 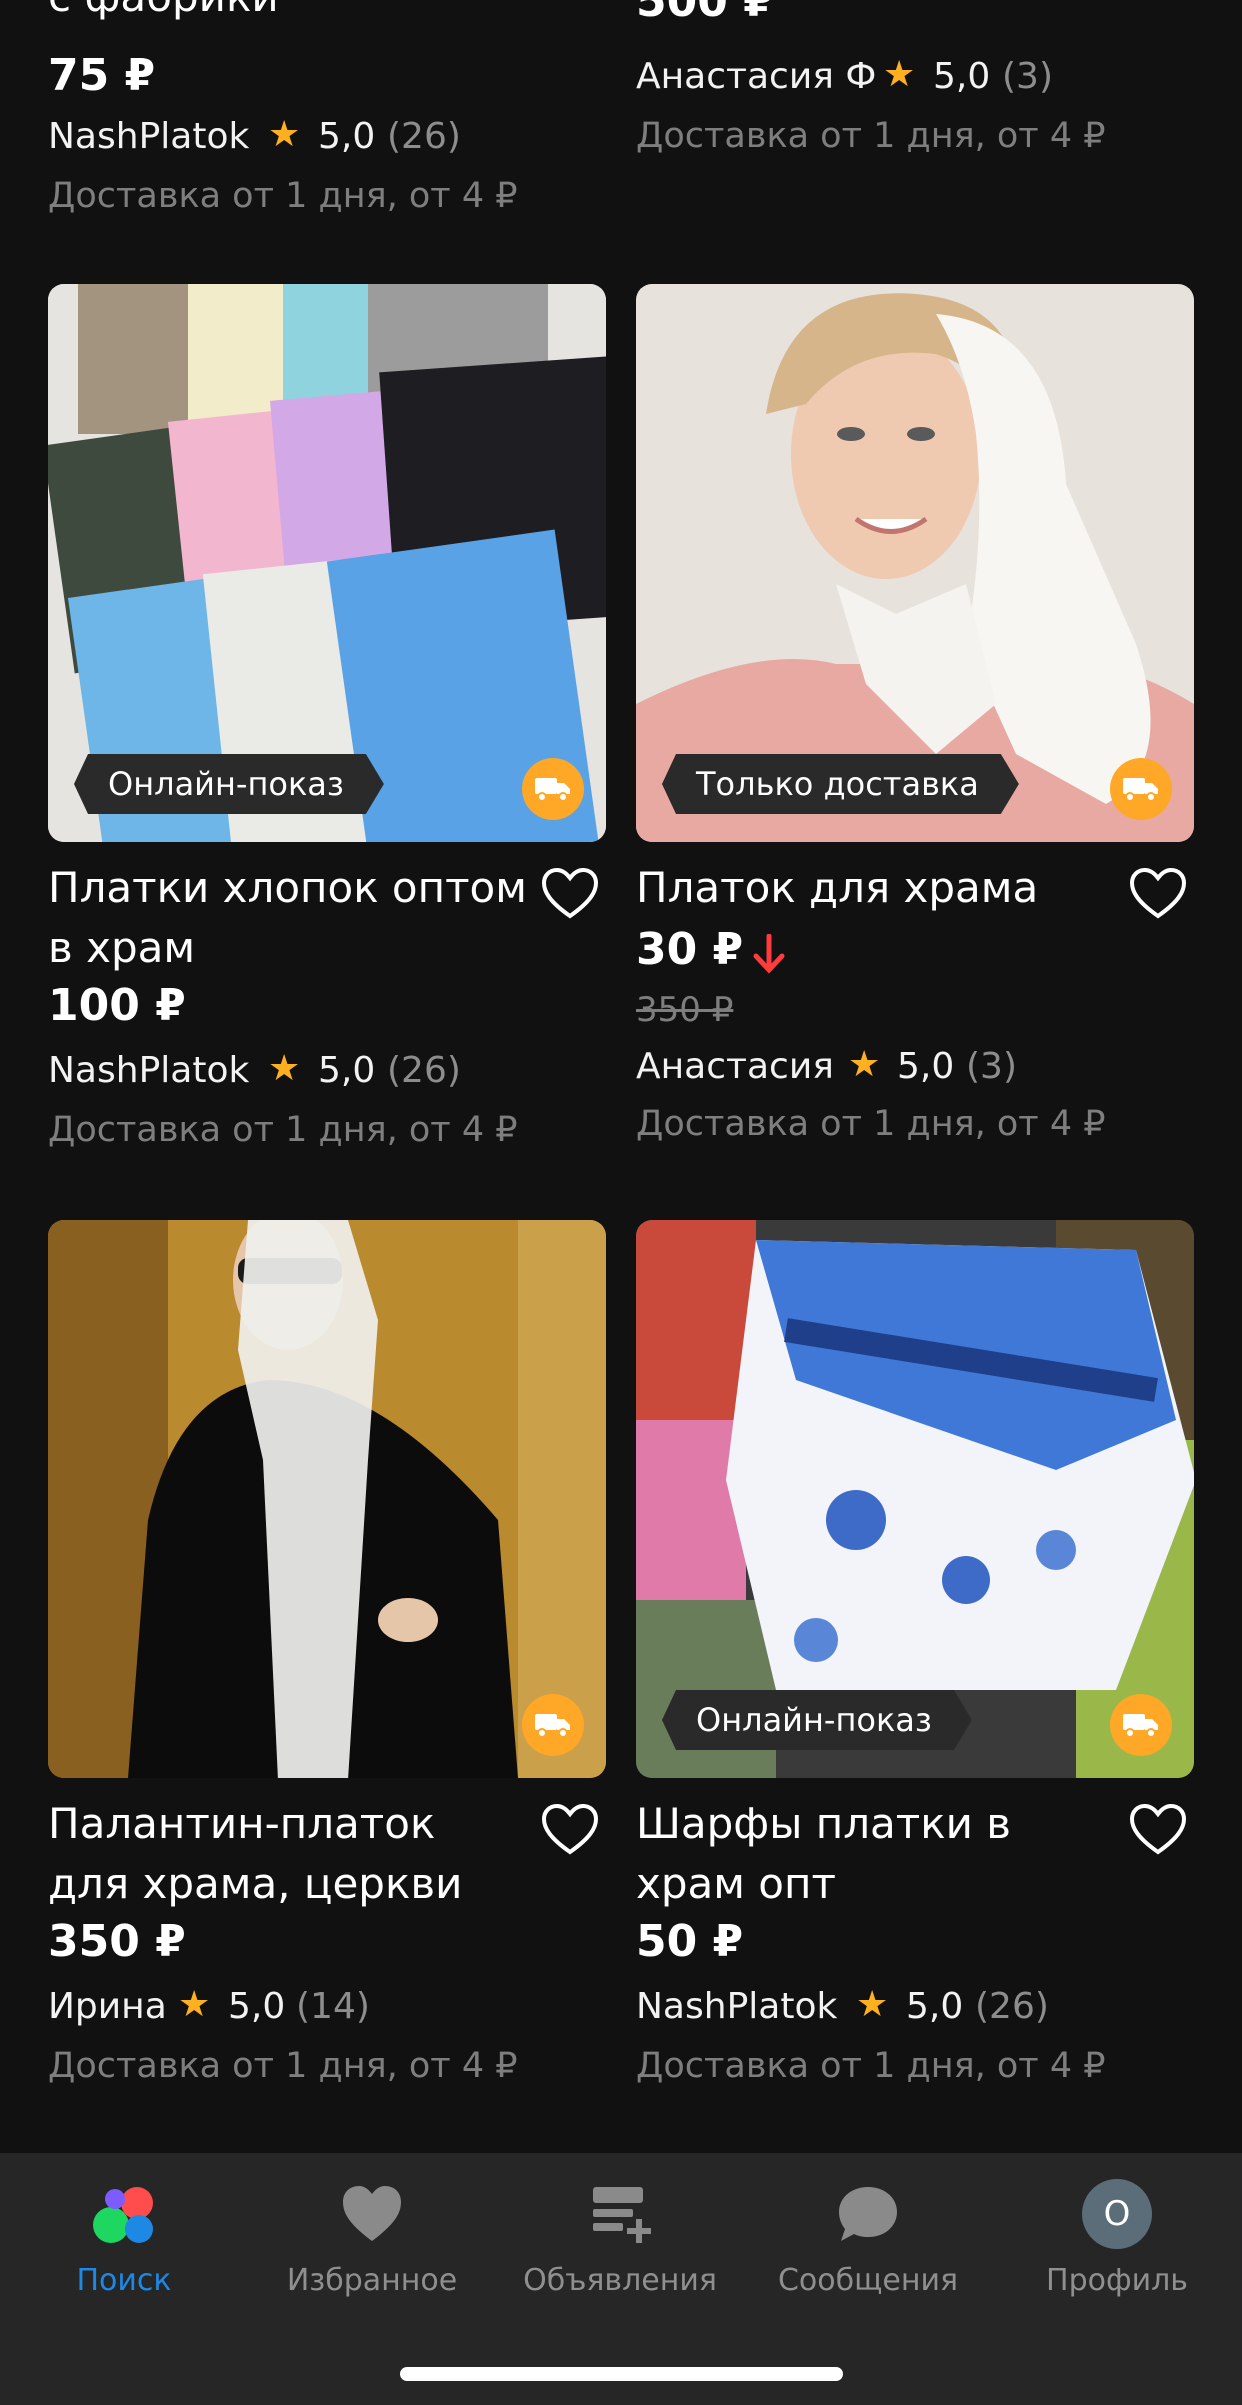 What do you see at coordinates (840, 784) in the screenshot?
I see `delivery-only-badge: Только доставка` at bounding box center [840, 784].